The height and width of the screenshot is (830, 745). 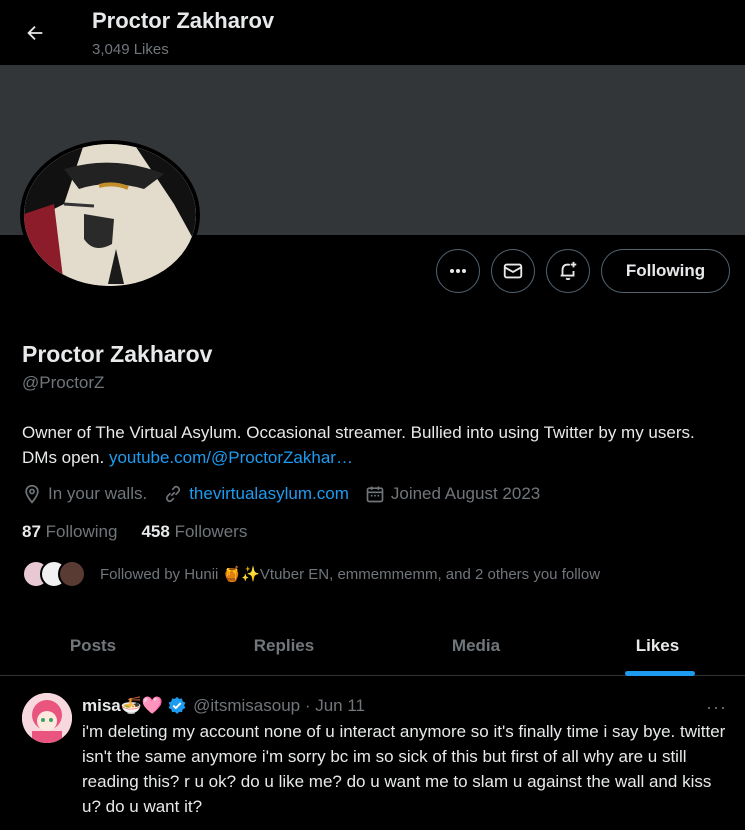 I want to click on post-author-handle: @itsmisasoup · Jun 11, so click(x=279, y=706).